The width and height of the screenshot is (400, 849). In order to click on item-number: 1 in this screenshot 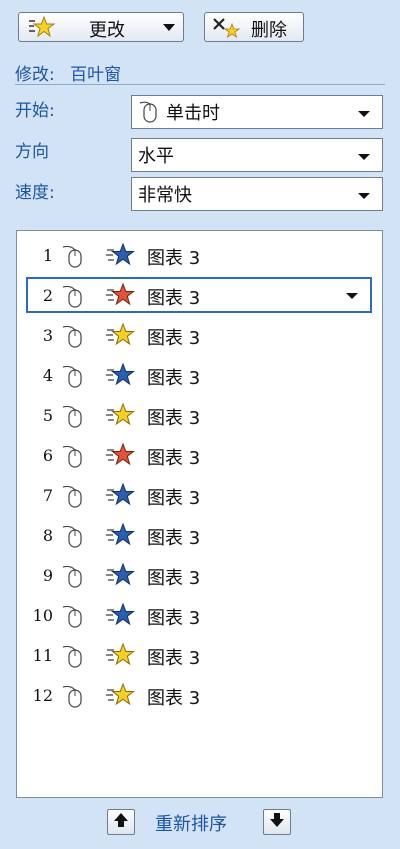, I will do `click(47, 255)`.